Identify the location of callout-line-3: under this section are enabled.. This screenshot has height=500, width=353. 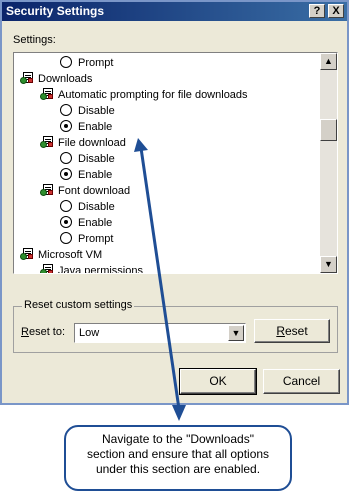
(178, 469).